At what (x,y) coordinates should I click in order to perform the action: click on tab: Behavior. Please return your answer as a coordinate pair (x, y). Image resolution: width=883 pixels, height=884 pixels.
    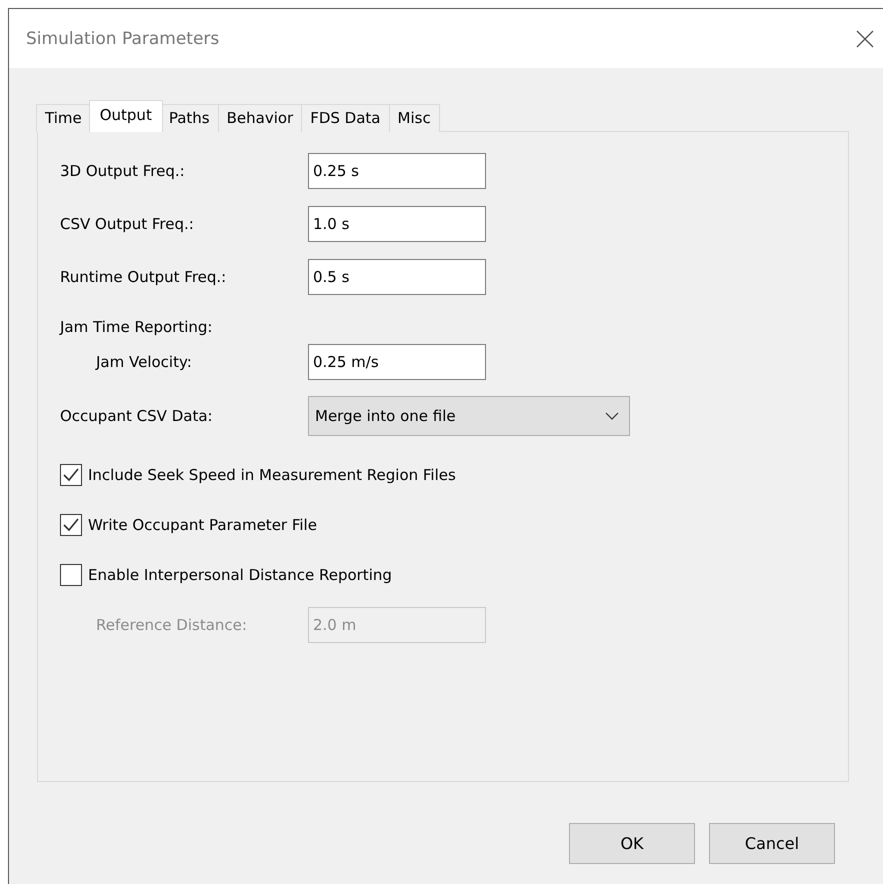
    Looking at the image, I should click on (260, 118).